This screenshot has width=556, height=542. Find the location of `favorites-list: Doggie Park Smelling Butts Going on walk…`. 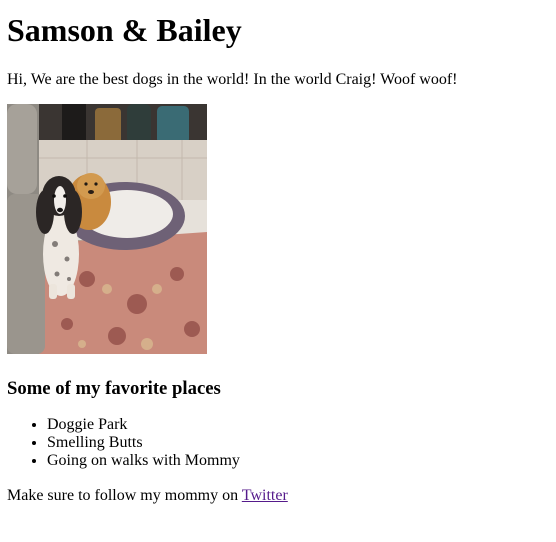

favorites-list: Doggie Park Smelling Butts Going on walk… is located at coordinates (123, 443).